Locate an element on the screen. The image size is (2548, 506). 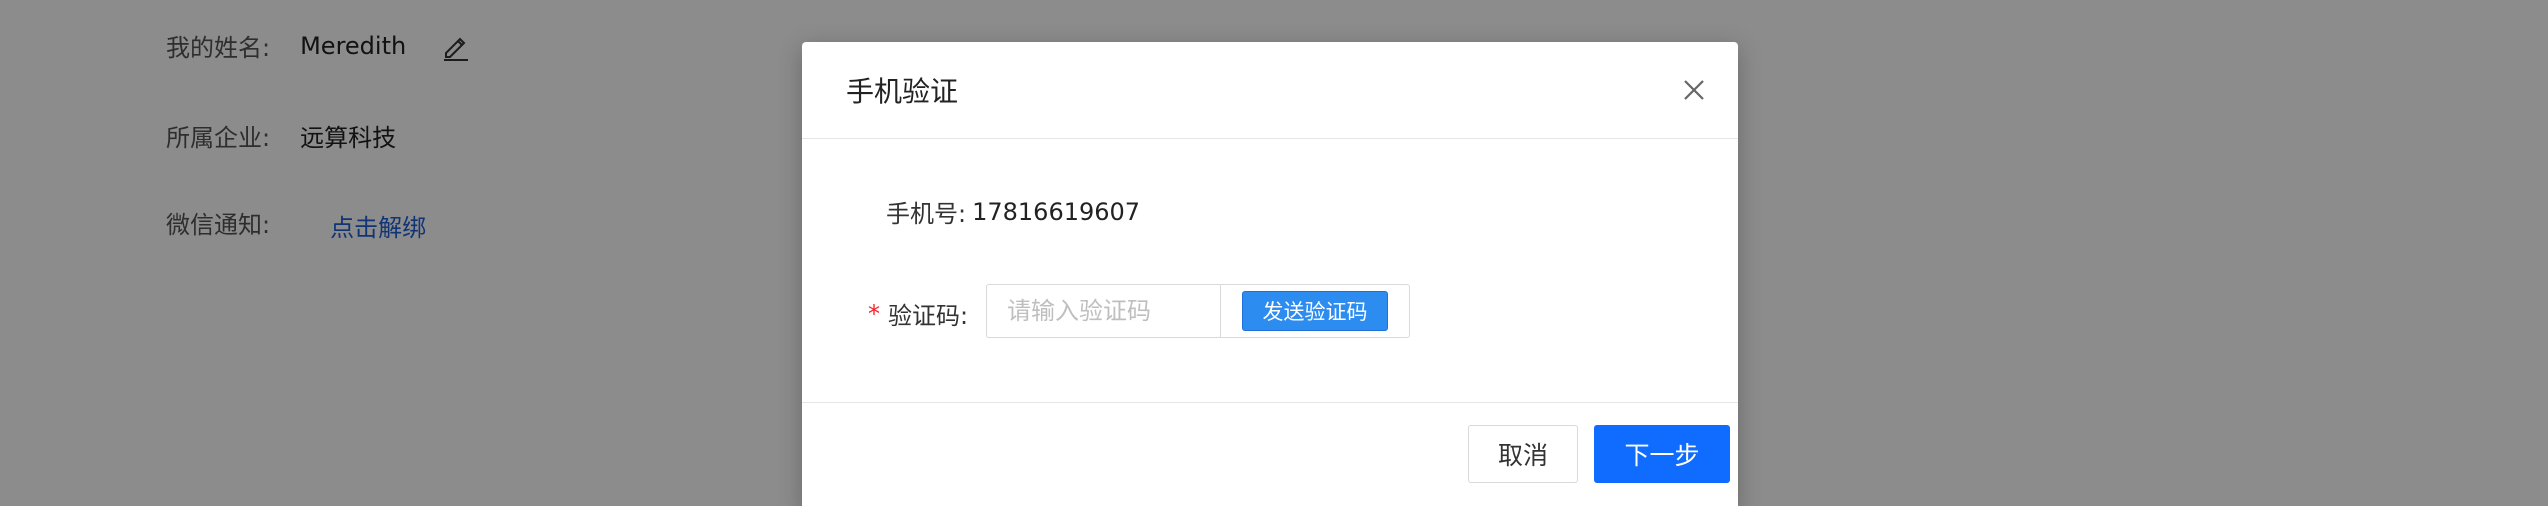
code-label-row: * 验证码: is located at coordinates (918, 313).